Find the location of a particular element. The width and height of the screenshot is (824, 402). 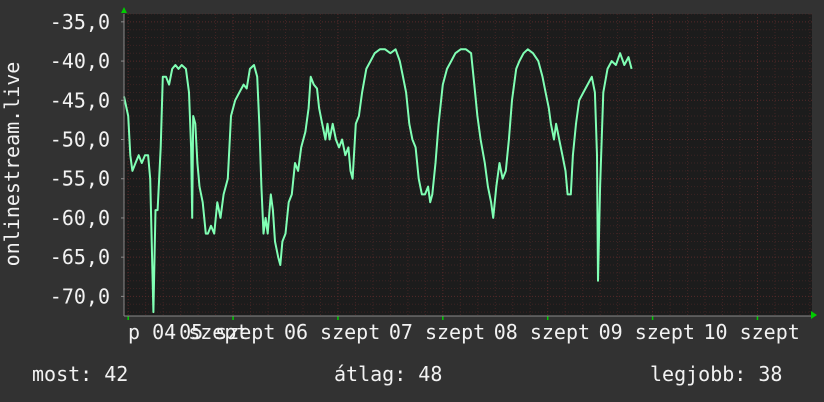

y-axis-arrow is located at coordinates (124, 10).